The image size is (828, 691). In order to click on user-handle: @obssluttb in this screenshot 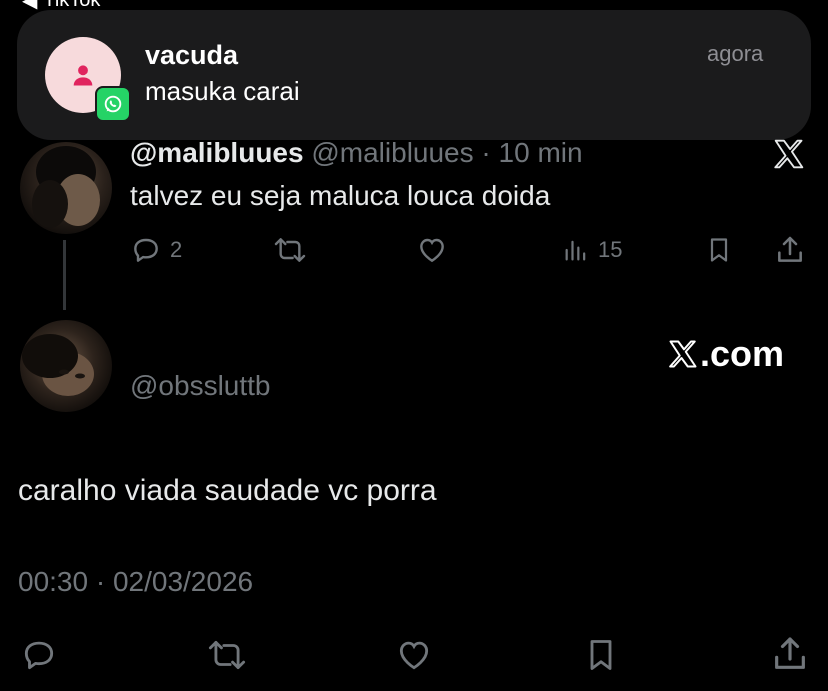, I will do `click(200, 386)`.